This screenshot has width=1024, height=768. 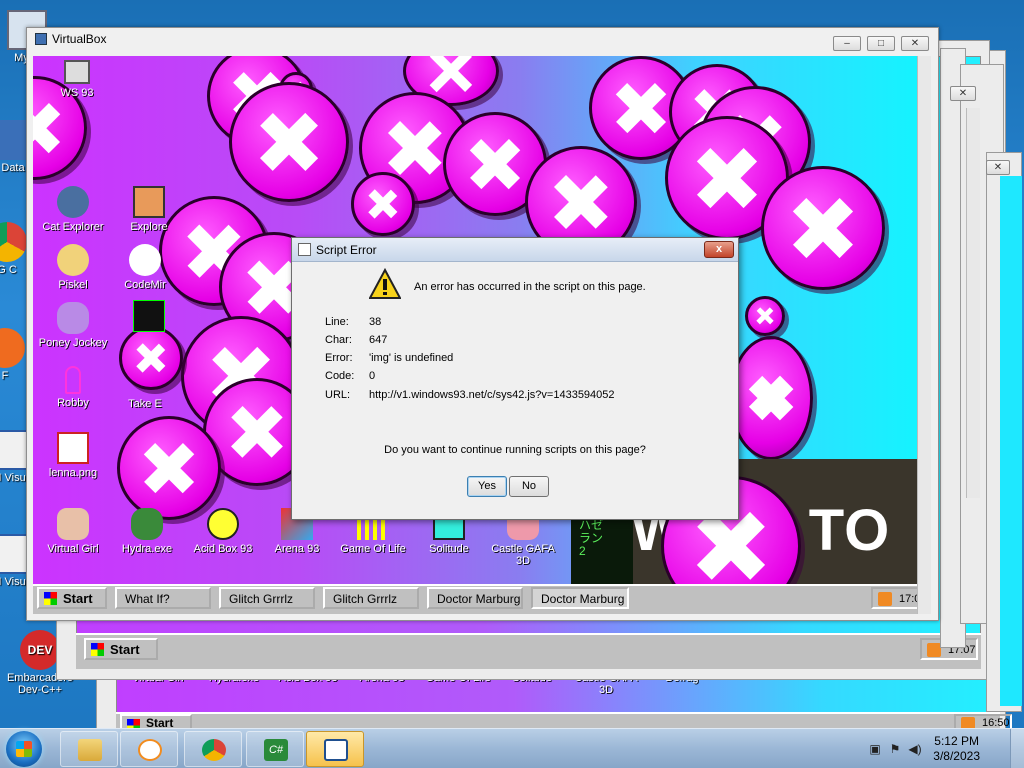 What do you see at coordinates (515, 250) in the screenshot?
I see `dialog-titlebar: Script Error x` at bounding box center [515, 250].